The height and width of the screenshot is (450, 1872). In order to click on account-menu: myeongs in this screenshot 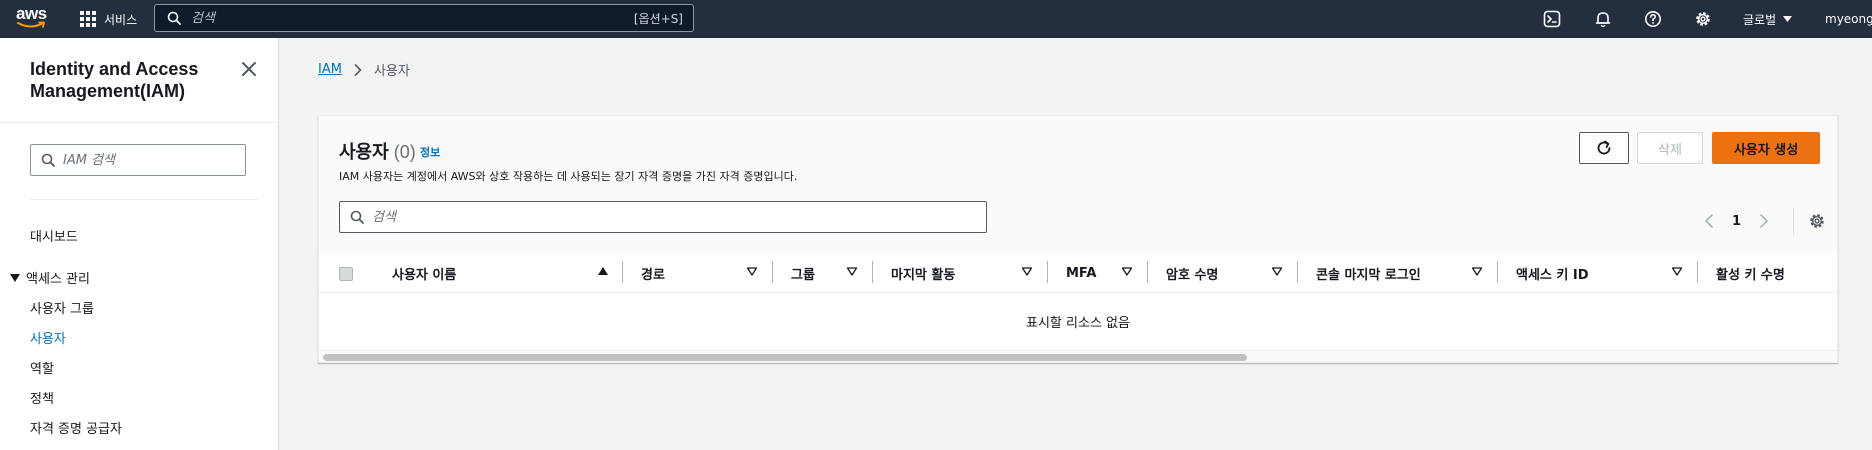, I will do `click(1848, 19)`.